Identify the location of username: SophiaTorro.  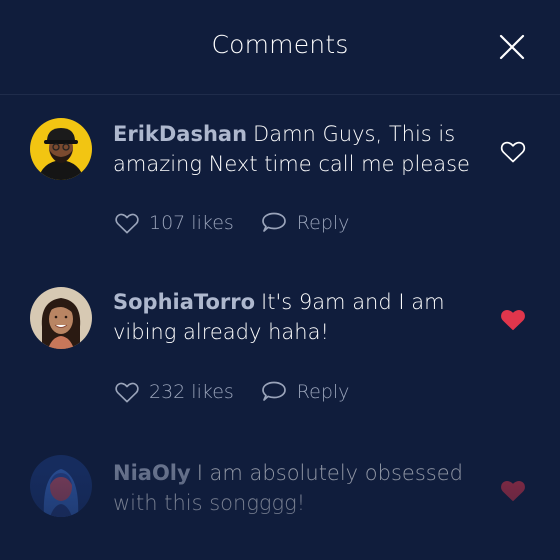
(184, 302).